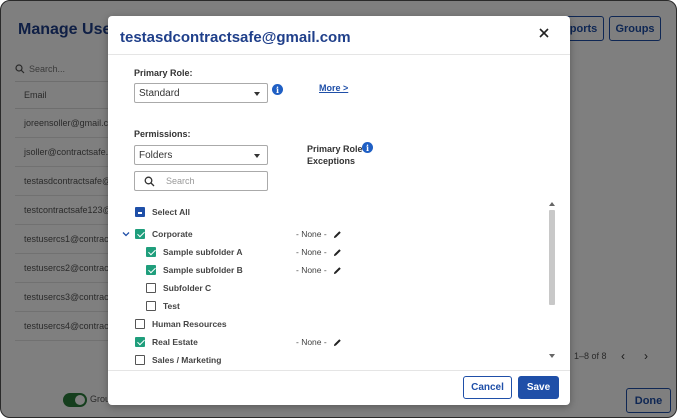 This screenshot has width=677, height=418. Describe the element at coordinates (151, 270) in the screenshot. I see `sample-subfolder-b-checkbox` at that location.